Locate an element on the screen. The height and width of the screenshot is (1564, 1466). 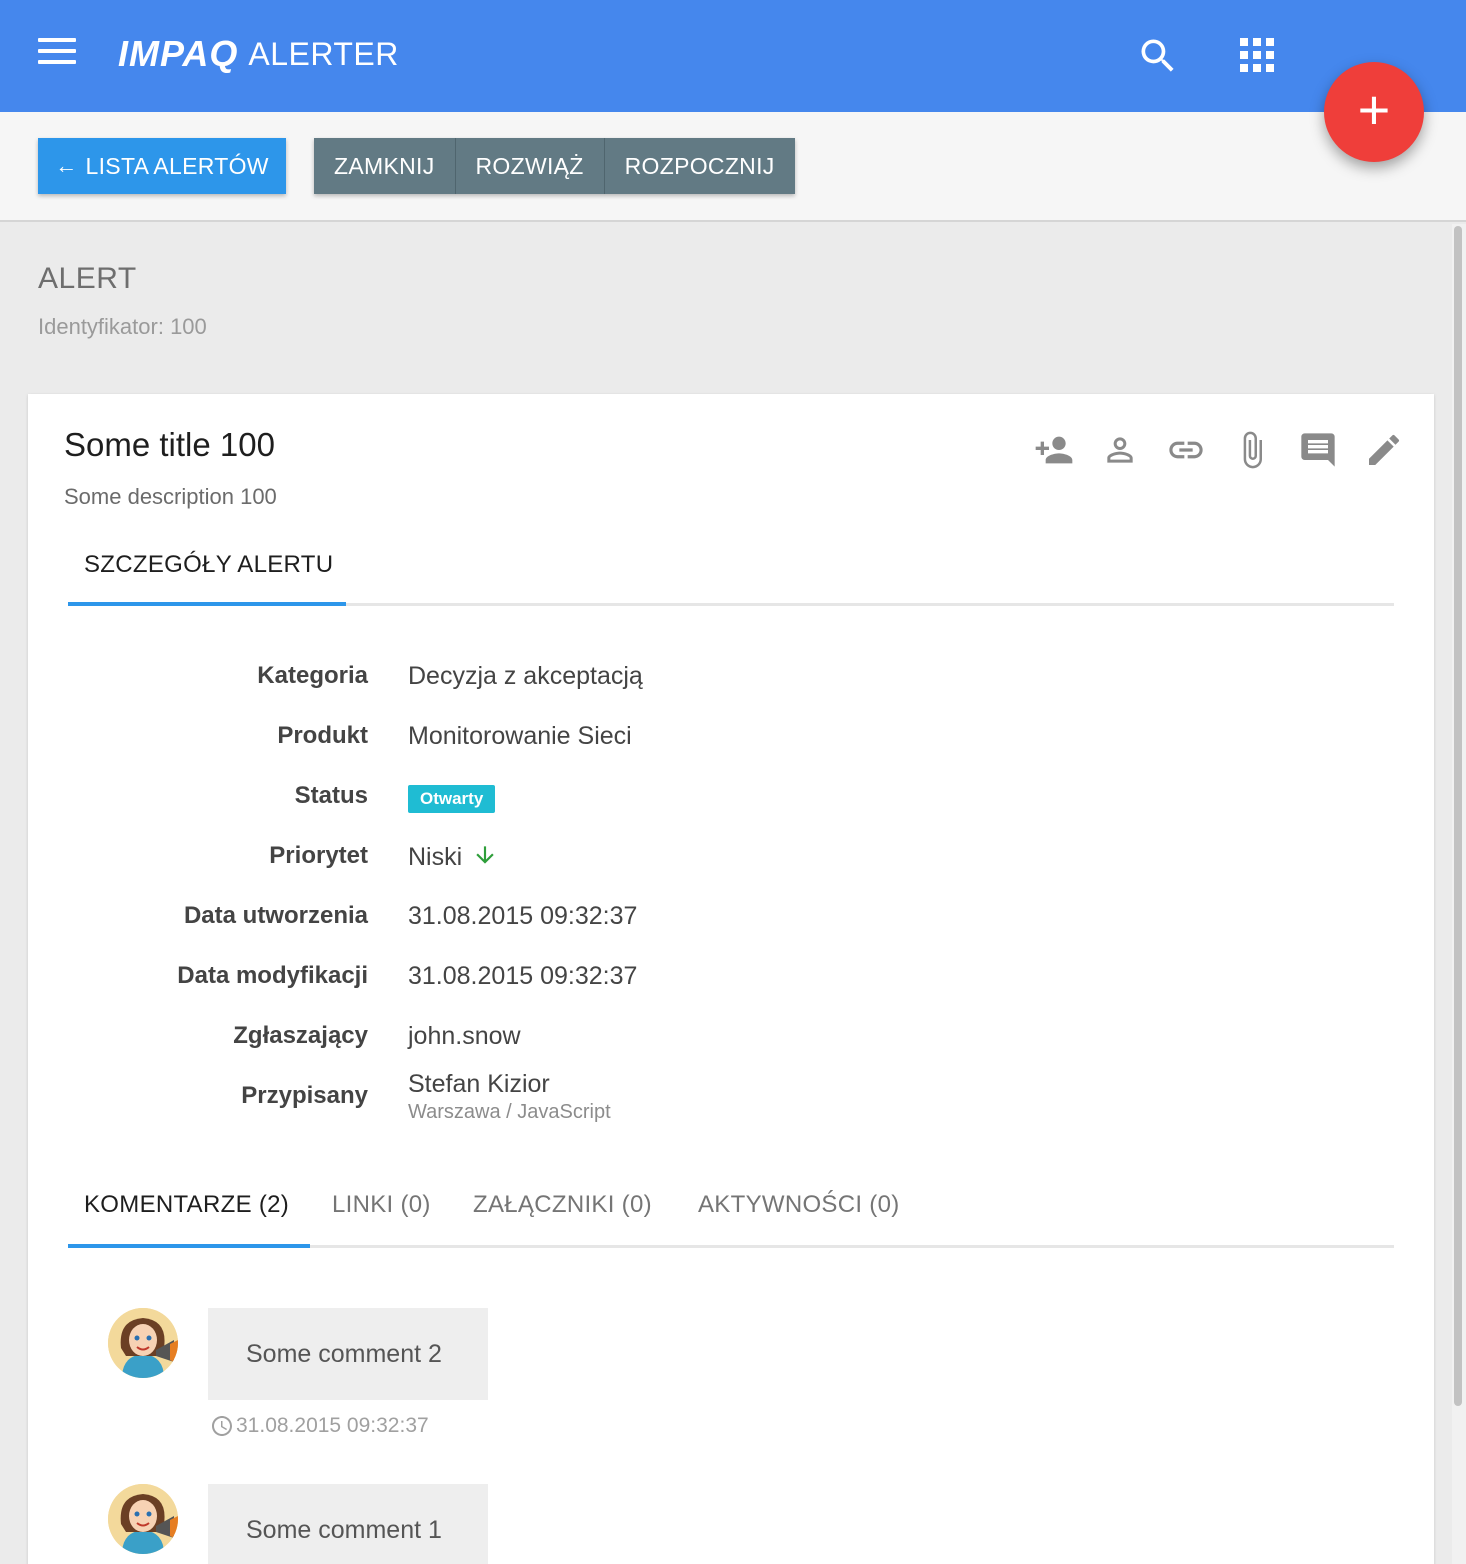
priority-value: Niski is located at coordinates (435, 857).